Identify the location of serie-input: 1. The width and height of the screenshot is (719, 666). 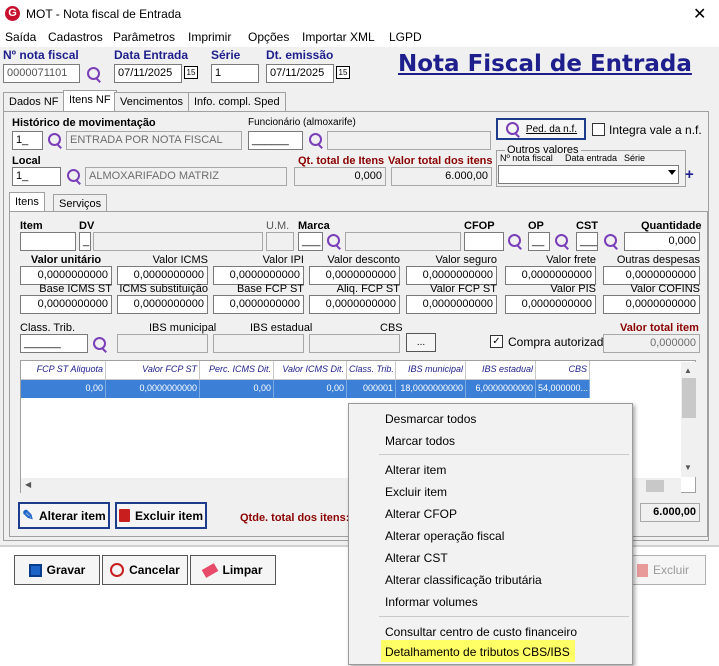
(235, 73).